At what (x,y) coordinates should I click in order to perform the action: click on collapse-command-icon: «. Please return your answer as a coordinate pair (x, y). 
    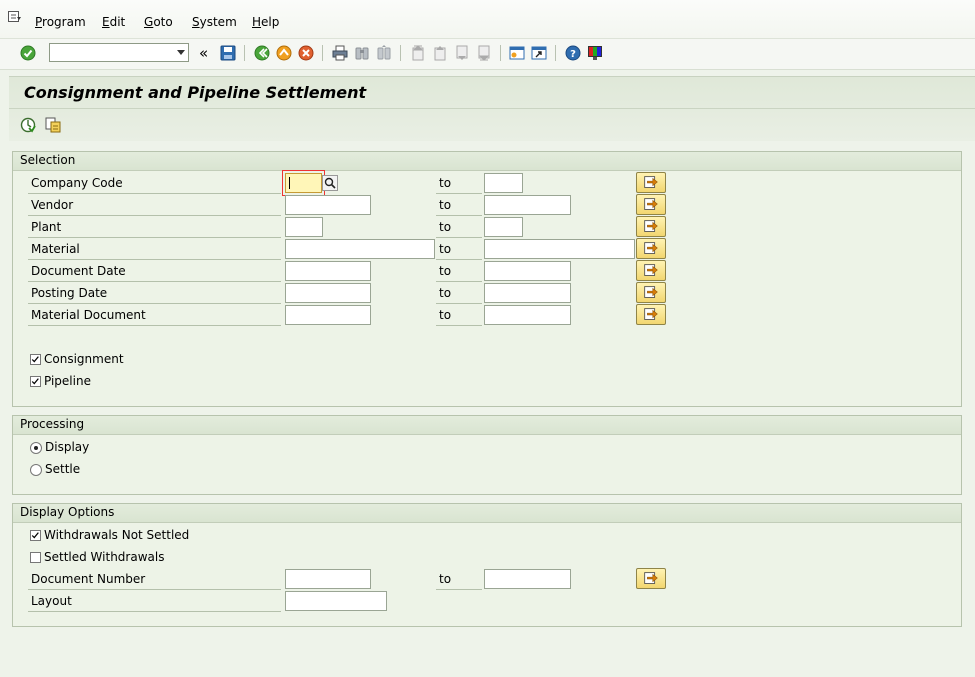
    Looking at the image, I should click on (203, 53).